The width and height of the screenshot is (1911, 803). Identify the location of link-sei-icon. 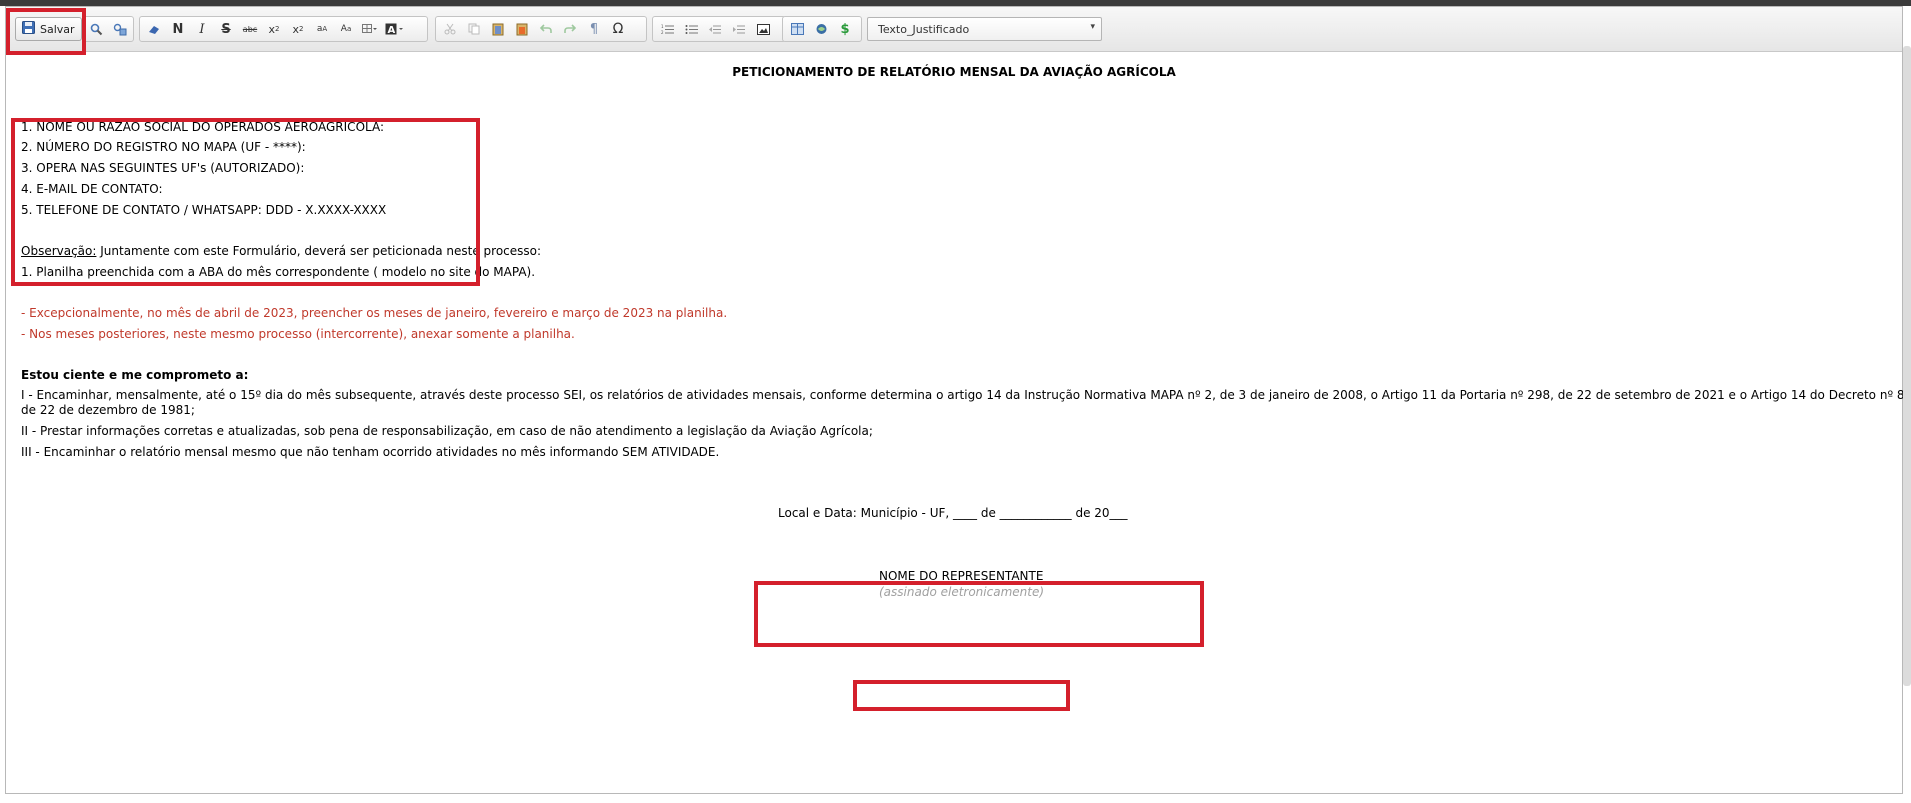
(821, 29).